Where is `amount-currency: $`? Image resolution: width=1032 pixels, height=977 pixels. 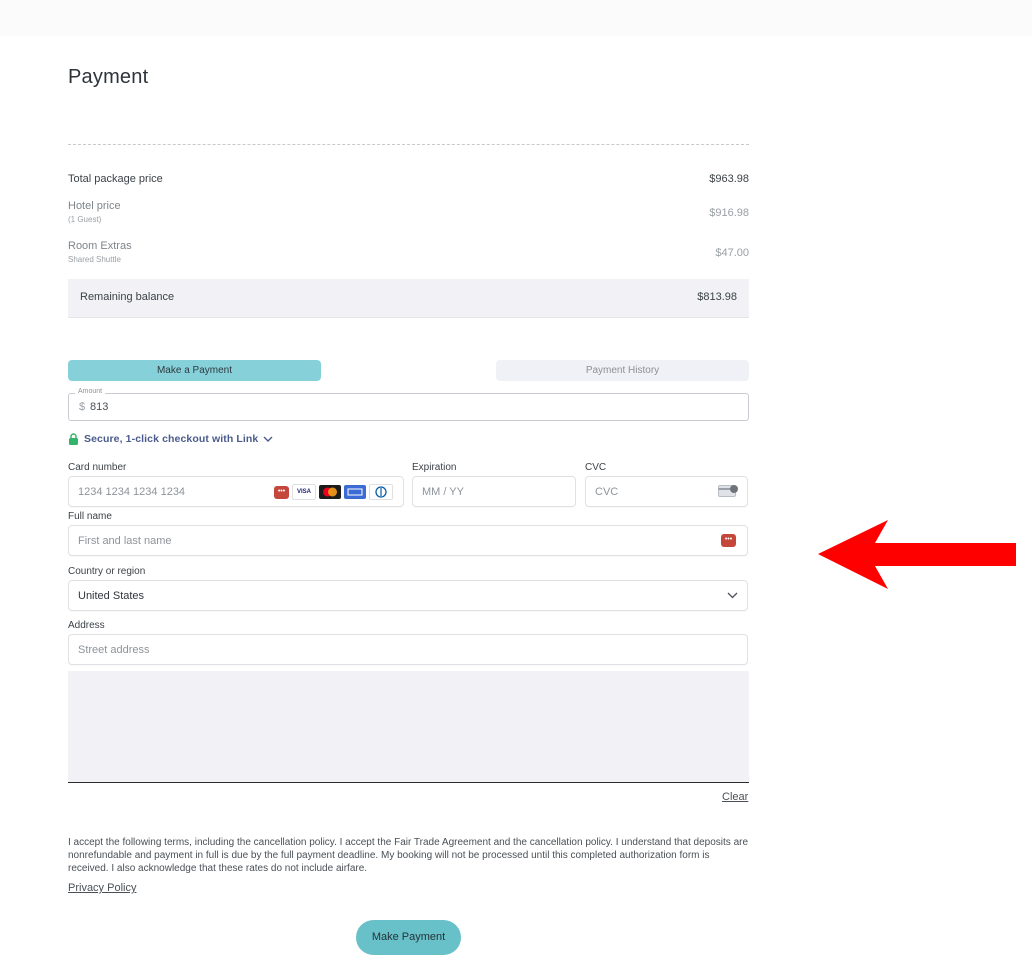
amount-currency: $ is located at coordinates (82, 407).